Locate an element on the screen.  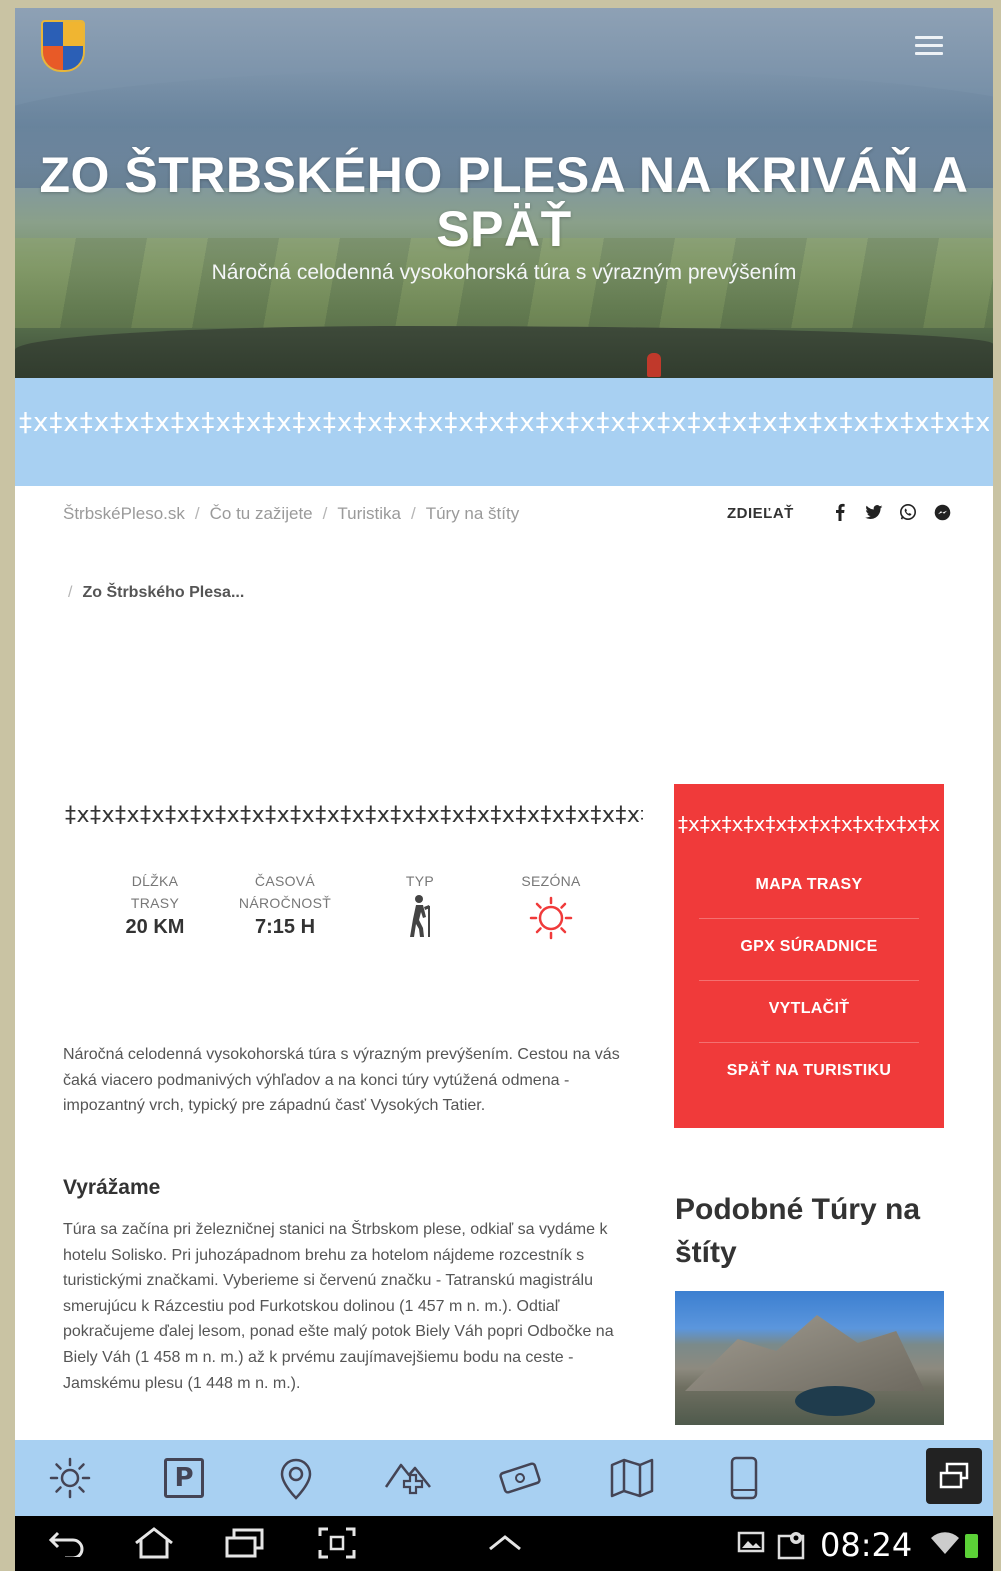
ticket-icon is located at coordinates (520, 1478).